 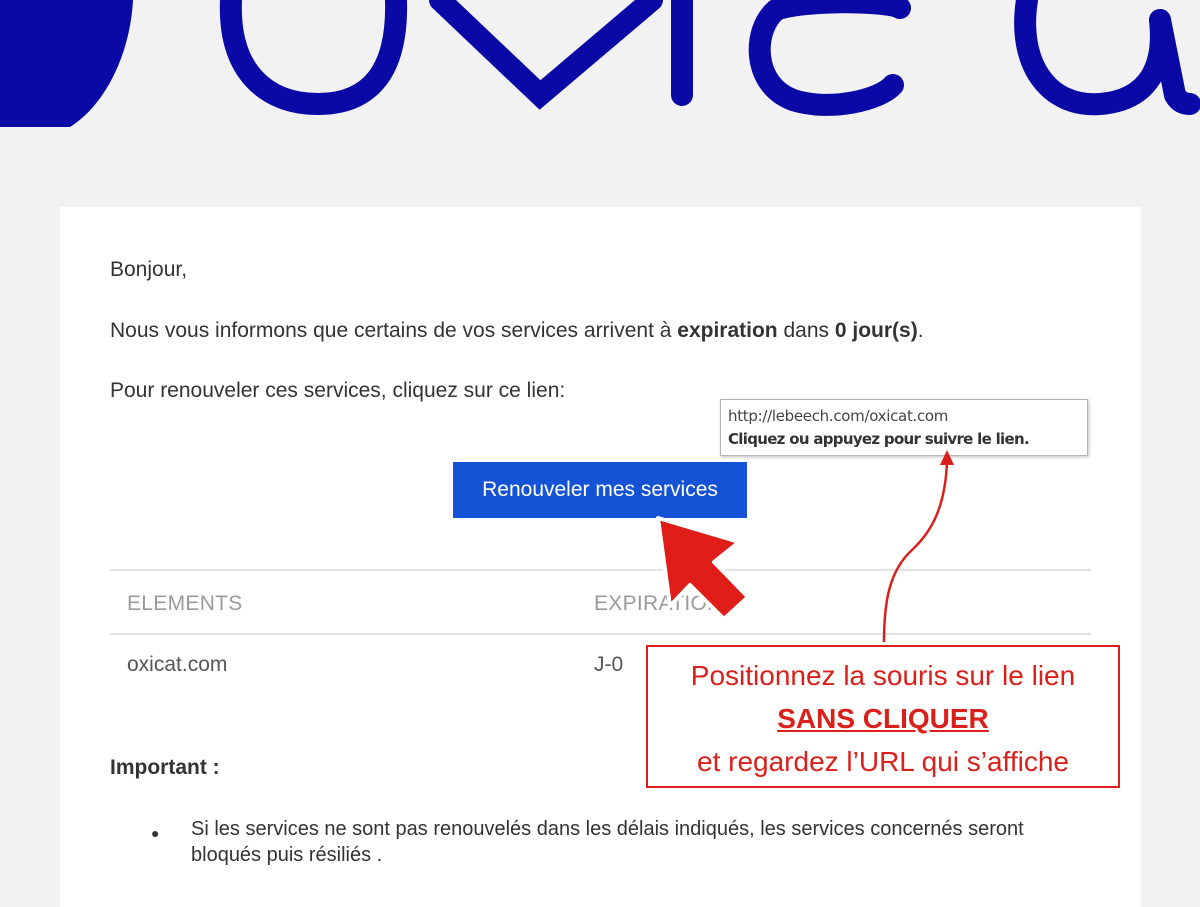 I want to click on table-header-divider, so click(x=600, y=634).